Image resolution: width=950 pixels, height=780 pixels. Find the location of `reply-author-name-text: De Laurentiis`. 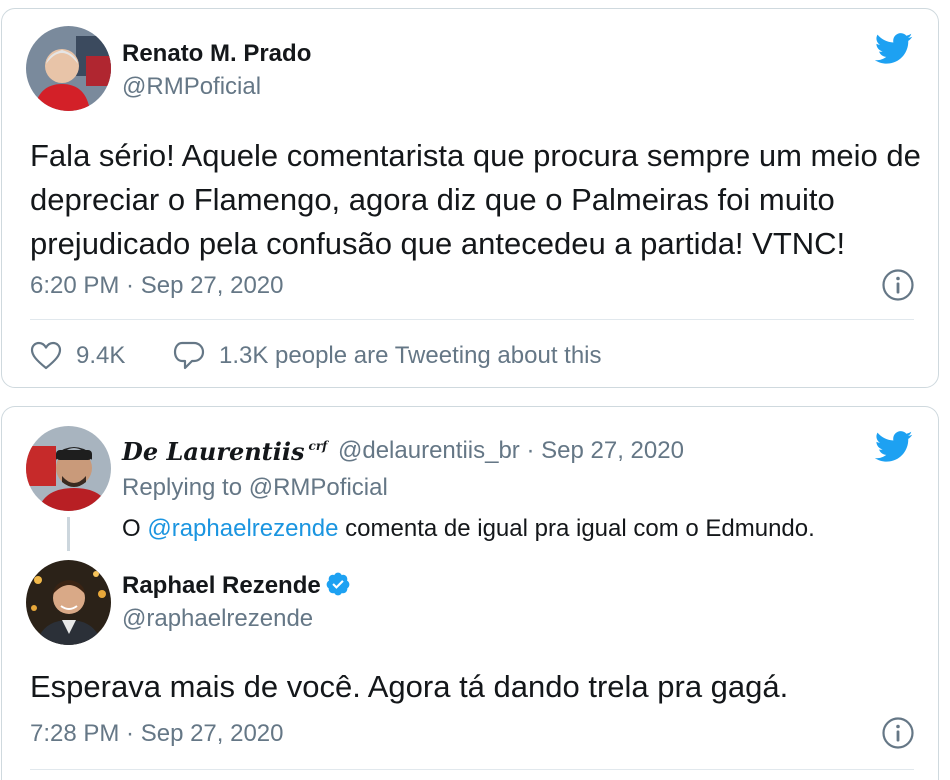

reply-author-name-text: De Laurentiis is located at coordinates (213, 451).